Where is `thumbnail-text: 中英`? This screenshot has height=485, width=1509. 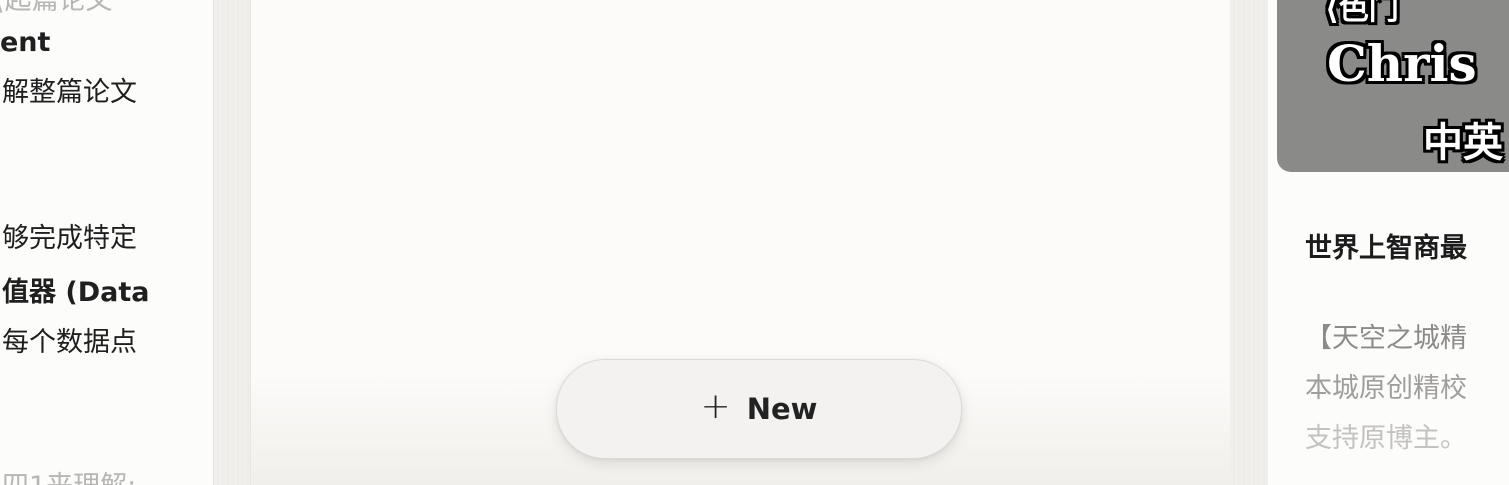 thumbnail-text: 中英 is located at coordinates (1463, 142).